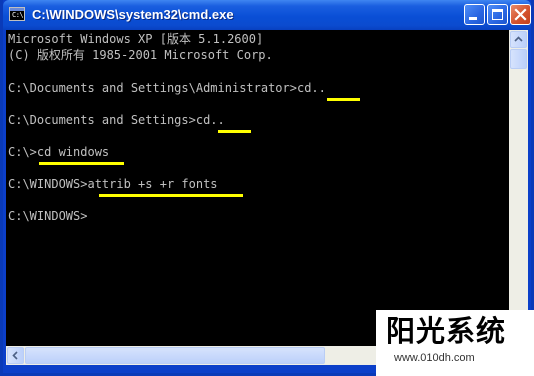 Image resolution: width=534 pixels, height=376 pixels. I want to click on vertical-scroll-thumb, so click(518, 59).